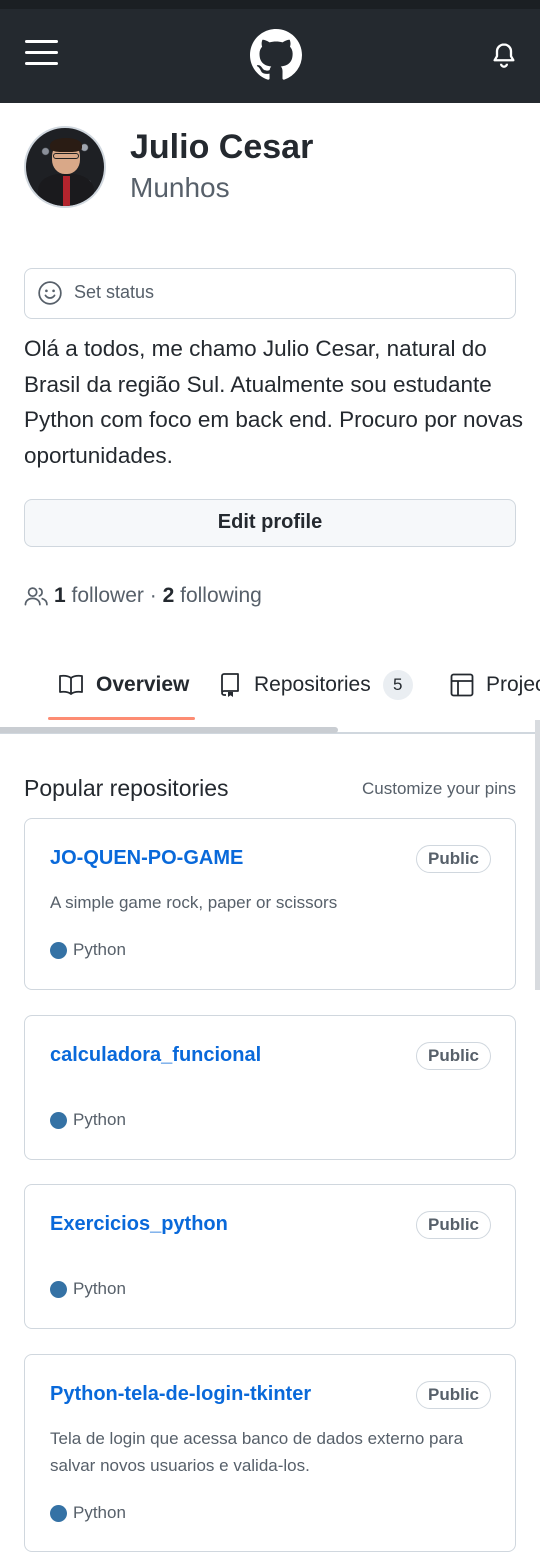 Image resolution: width=540 pixels, height=1564 pixels. Describe the element at coordinates (276, 55) in the screenshot. I see `github-logo-icon` at that location.